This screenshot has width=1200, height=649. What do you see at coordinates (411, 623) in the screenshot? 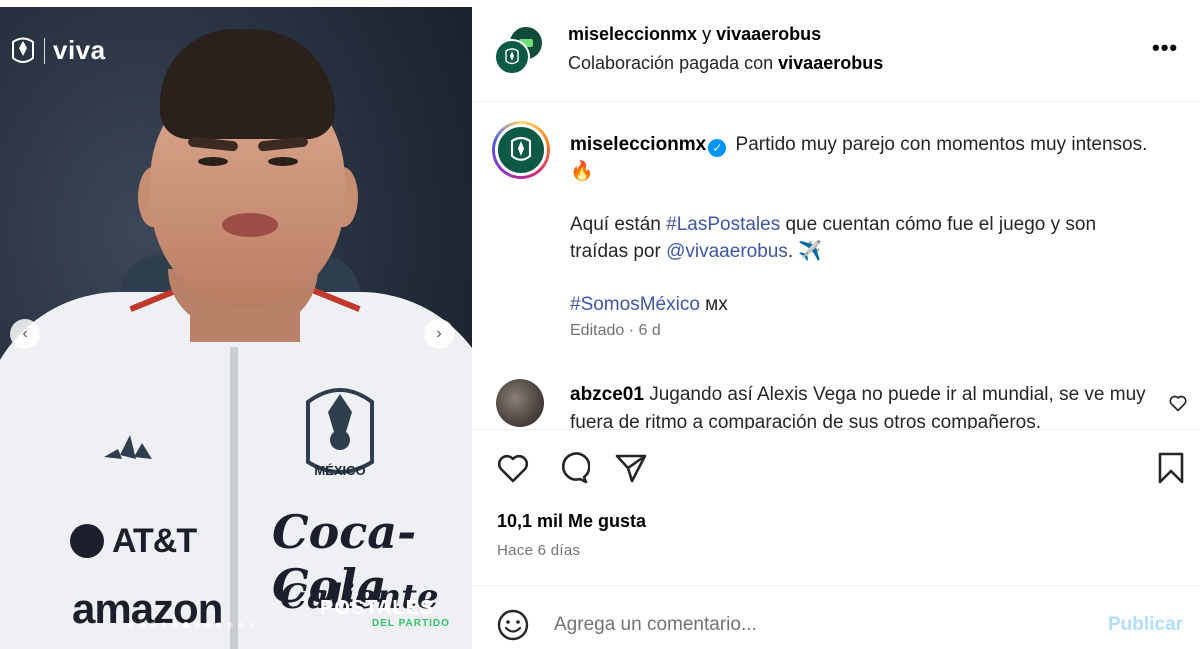
I see `postales-subtitle: DEL PARTIDO` at bounding box center [411, 623].